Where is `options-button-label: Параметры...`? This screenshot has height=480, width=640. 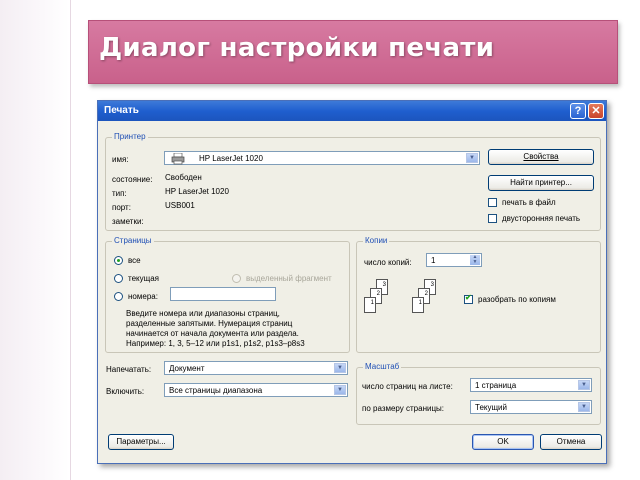 options-button-label: Параметры... is located at coordinates (141, 441).